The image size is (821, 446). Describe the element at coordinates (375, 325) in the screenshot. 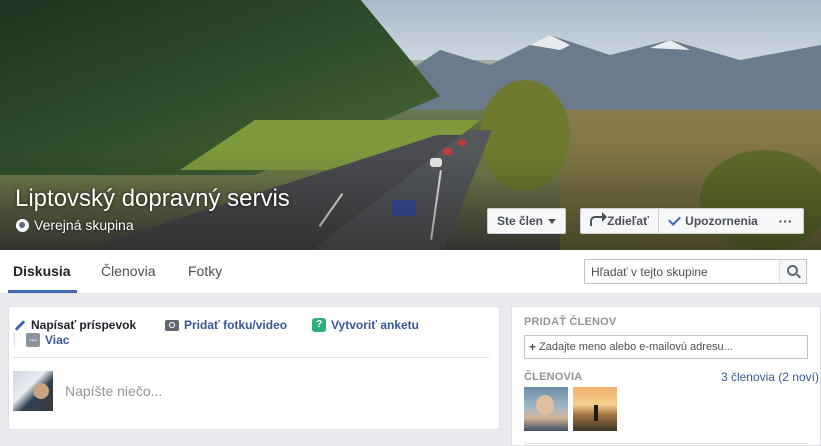

I see `create-poll-label: Vytvoriť anketu` at that location.